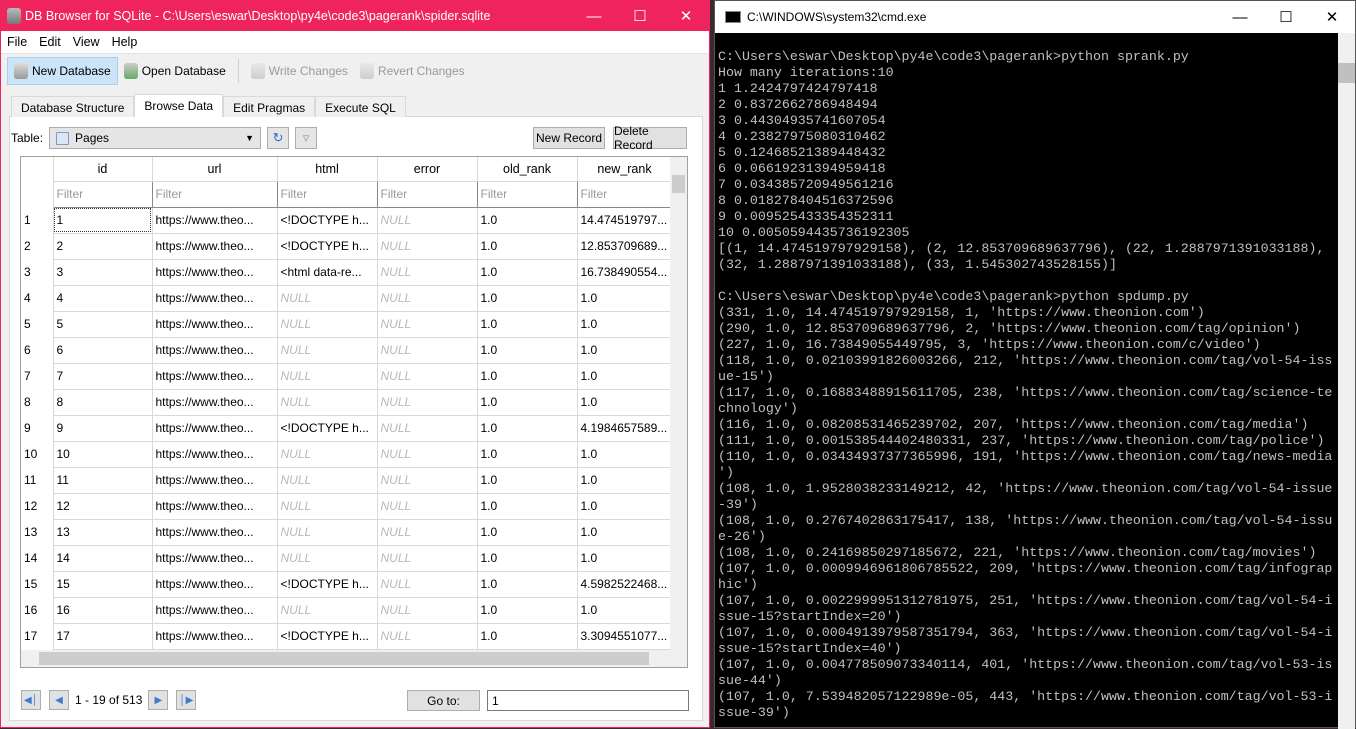  What do you see at coordinates (427, 169) in the screenshot?
I see `column-header-error: error` at bounding box center [427, 169].